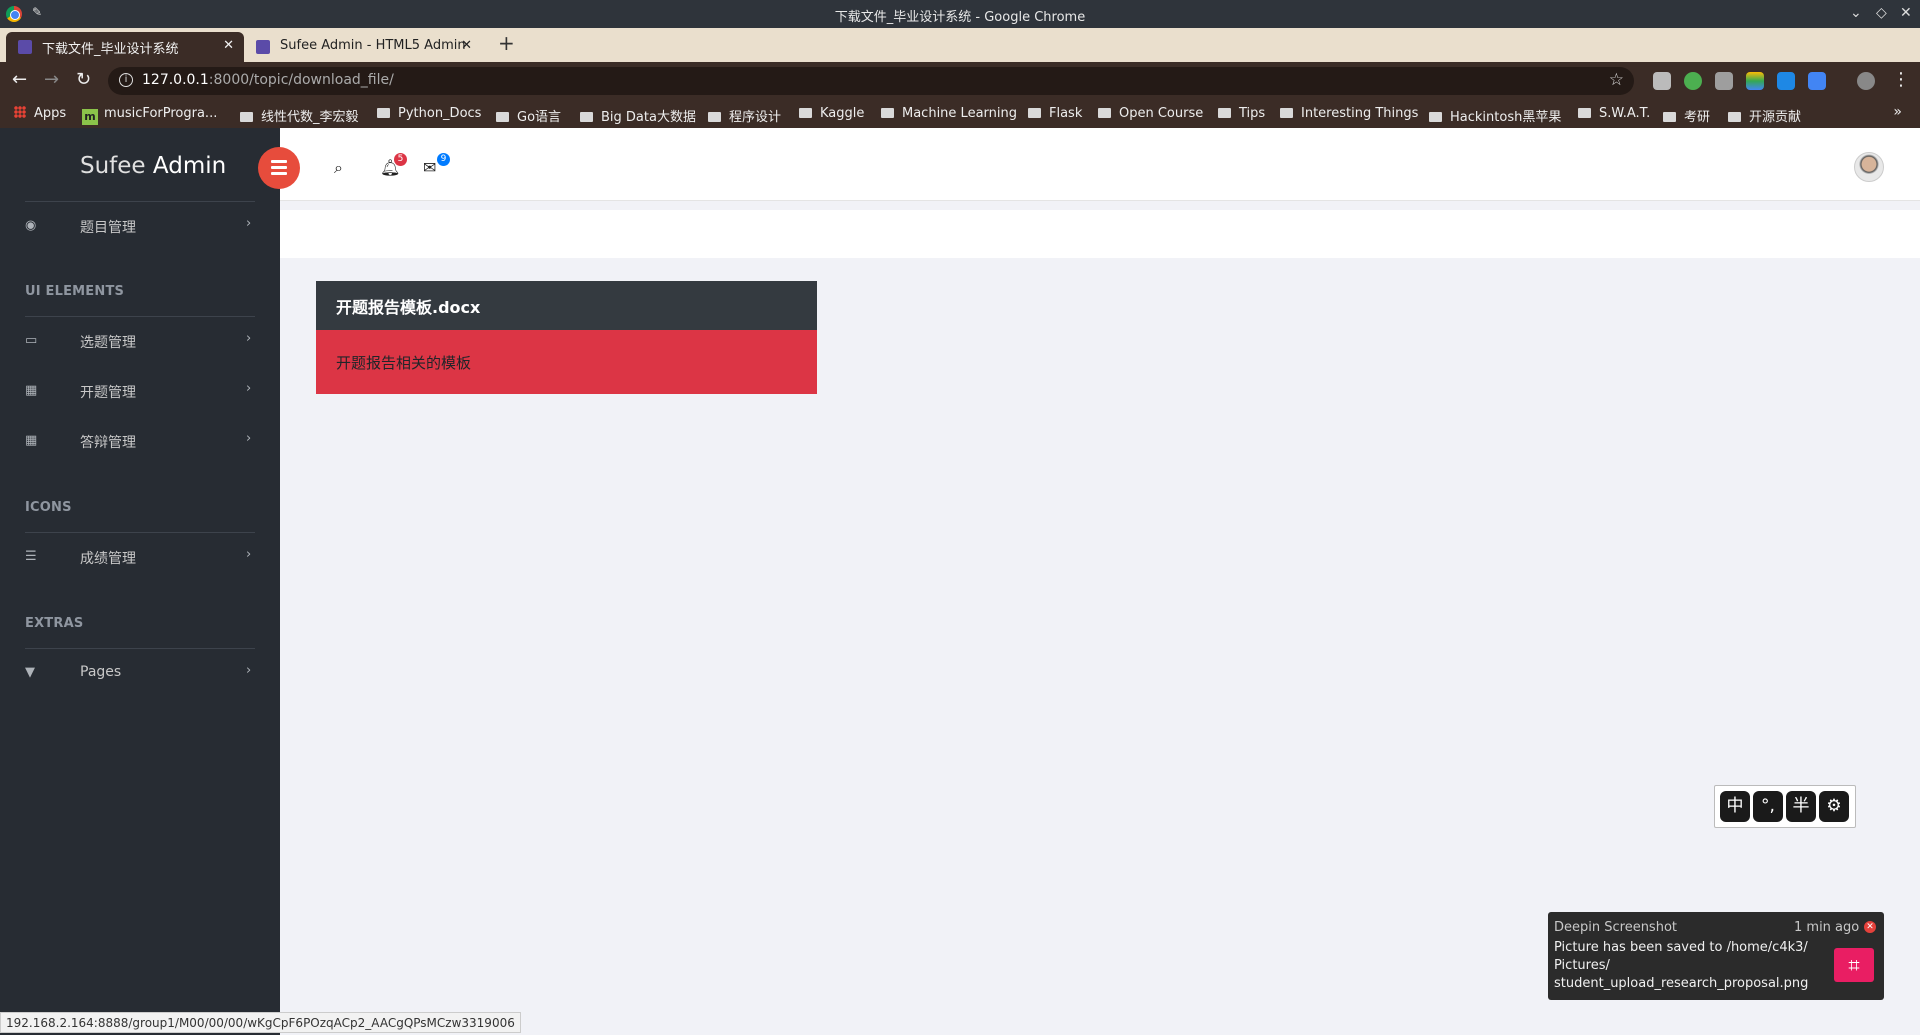 This screenshot has height=1035, width=1920. Describe the element at coordinates (140, 673) in the screenshot. I see `sidebar-item-pages: ▼ Pages ›` at that location.